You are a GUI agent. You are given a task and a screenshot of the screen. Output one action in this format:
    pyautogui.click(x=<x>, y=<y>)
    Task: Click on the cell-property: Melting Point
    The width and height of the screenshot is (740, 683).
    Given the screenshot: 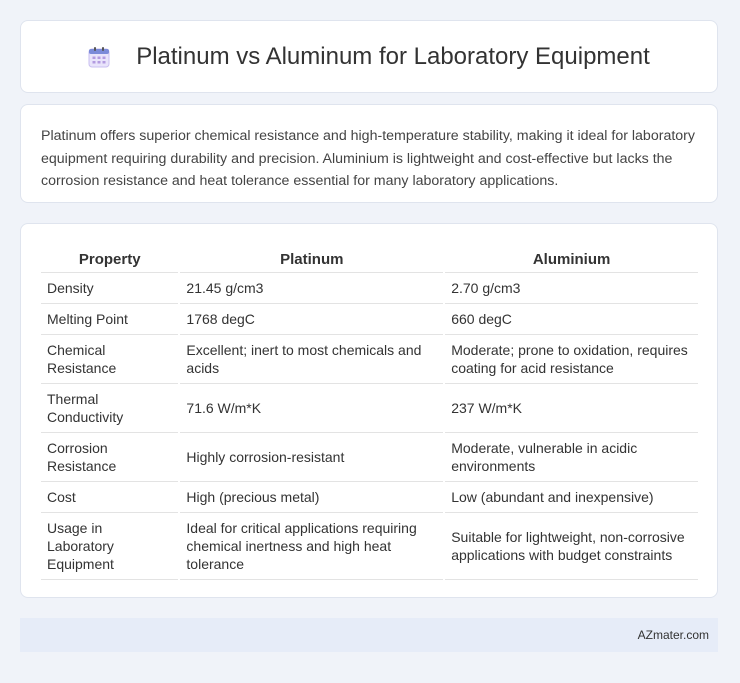 What is the action you would take?
    pyautogui.click(x=110, y=319)
    